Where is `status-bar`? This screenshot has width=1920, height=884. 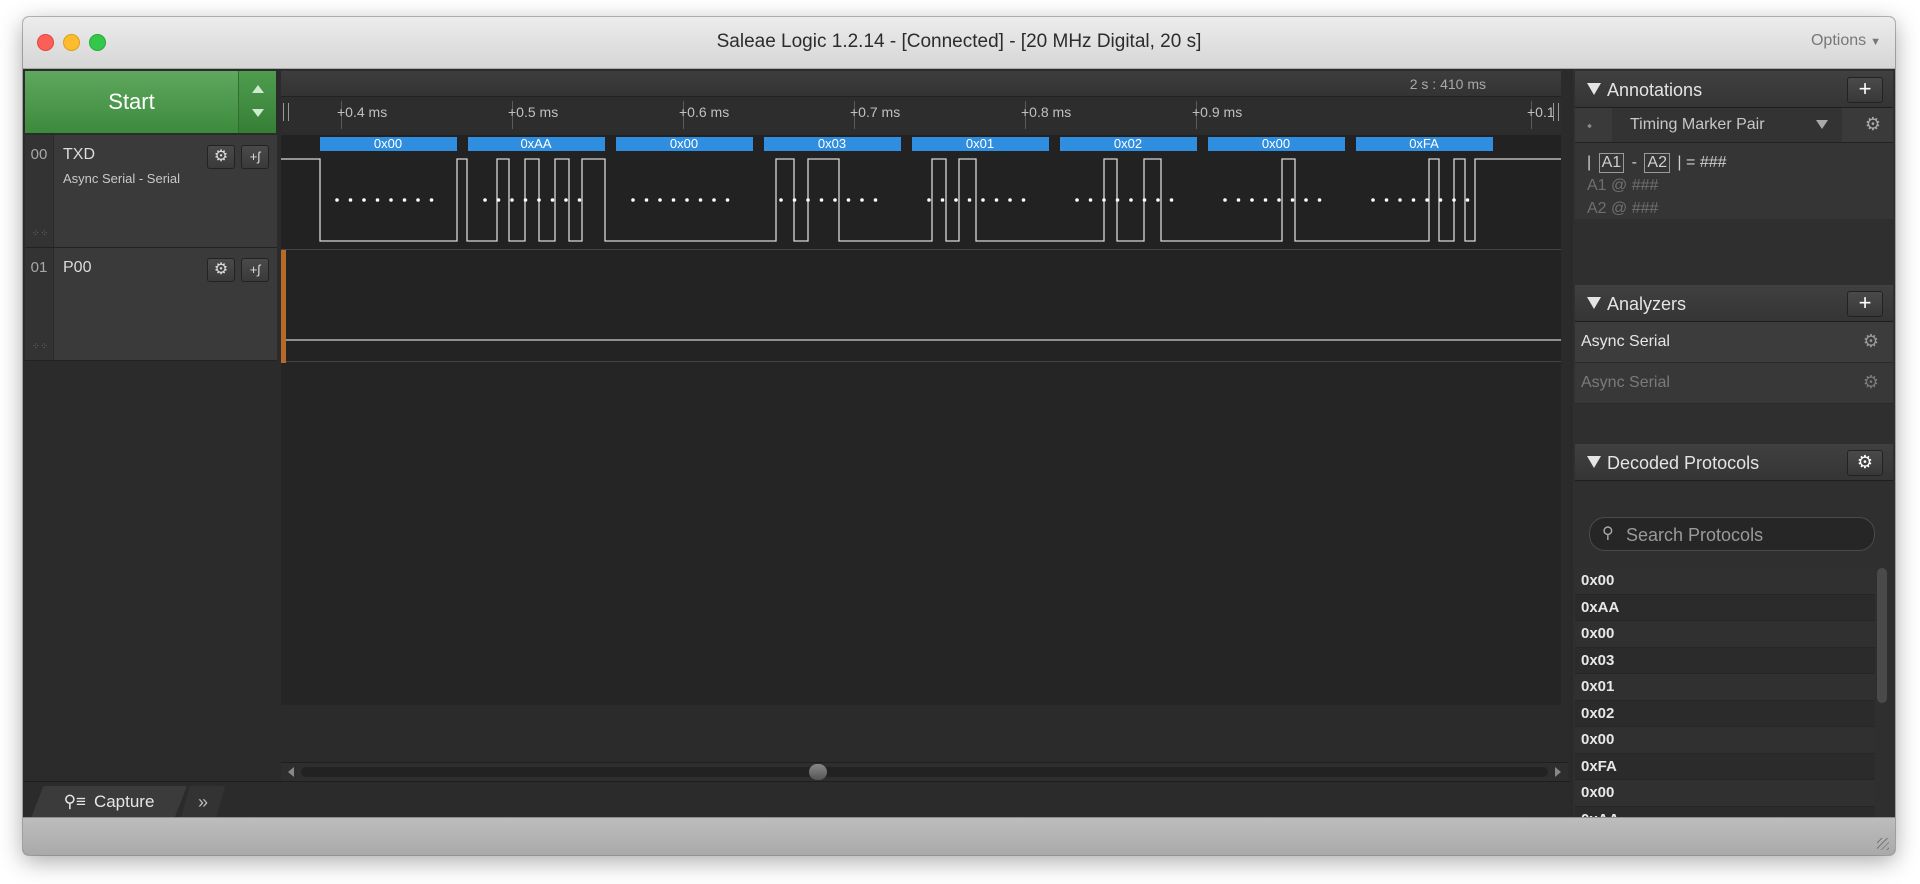 status-bar is located at coordinates (959, 836).